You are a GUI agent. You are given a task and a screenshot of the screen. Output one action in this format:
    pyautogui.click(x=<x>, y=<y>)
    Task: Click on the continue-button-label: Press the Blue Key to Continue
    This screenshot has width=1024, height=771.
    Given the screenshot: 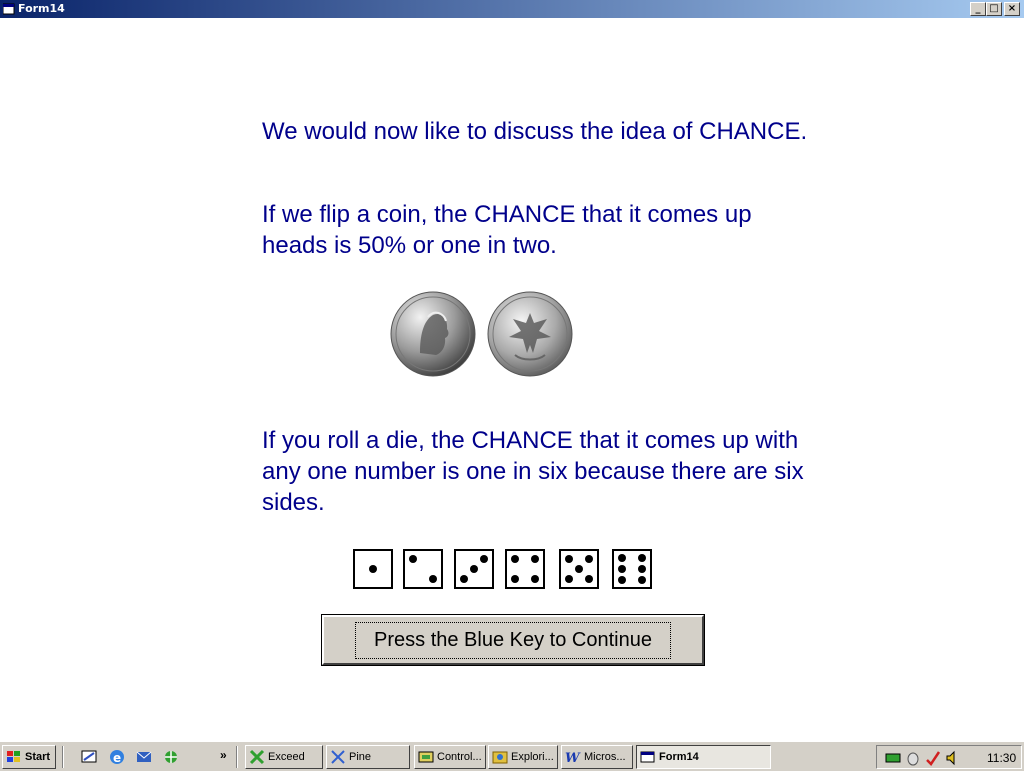 What is the action you would take?
    pyautogui.click(x=513, y=640)
    